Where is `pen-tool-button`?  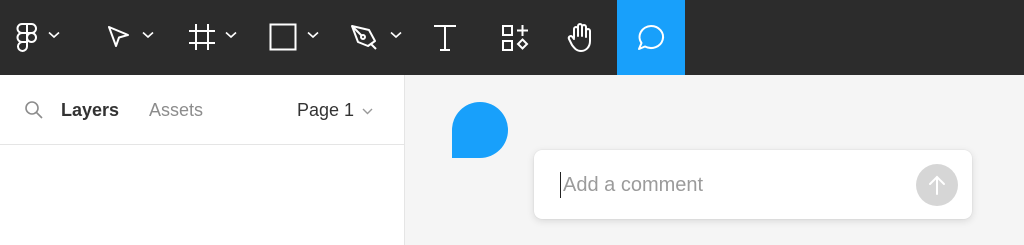 pen-tool-button is located at coordinates (378, 37).